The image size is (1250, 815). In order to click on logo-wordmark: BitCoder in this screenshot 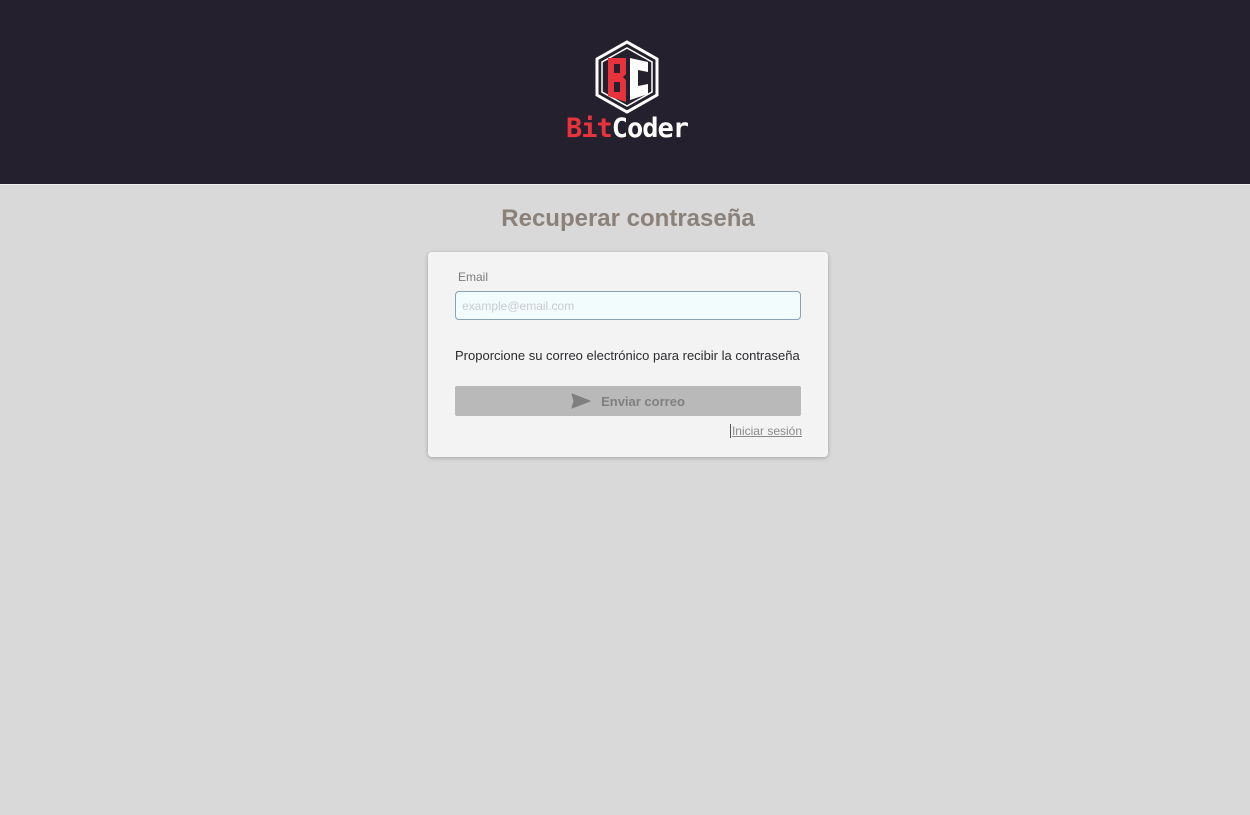, I will do `click(627, 129)`.